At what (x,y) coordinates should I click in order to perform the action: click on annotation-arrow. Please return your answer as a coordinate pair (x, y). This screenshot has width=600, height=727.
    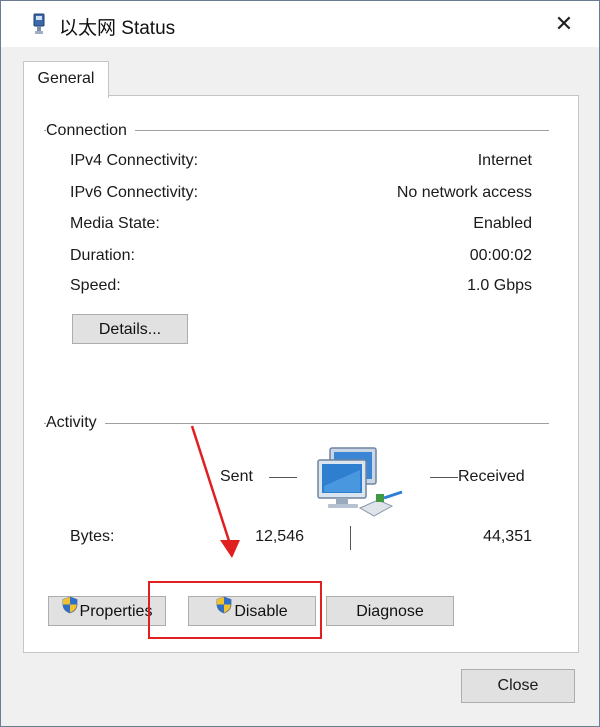
    Looking at the image, I should click on (215, 491).